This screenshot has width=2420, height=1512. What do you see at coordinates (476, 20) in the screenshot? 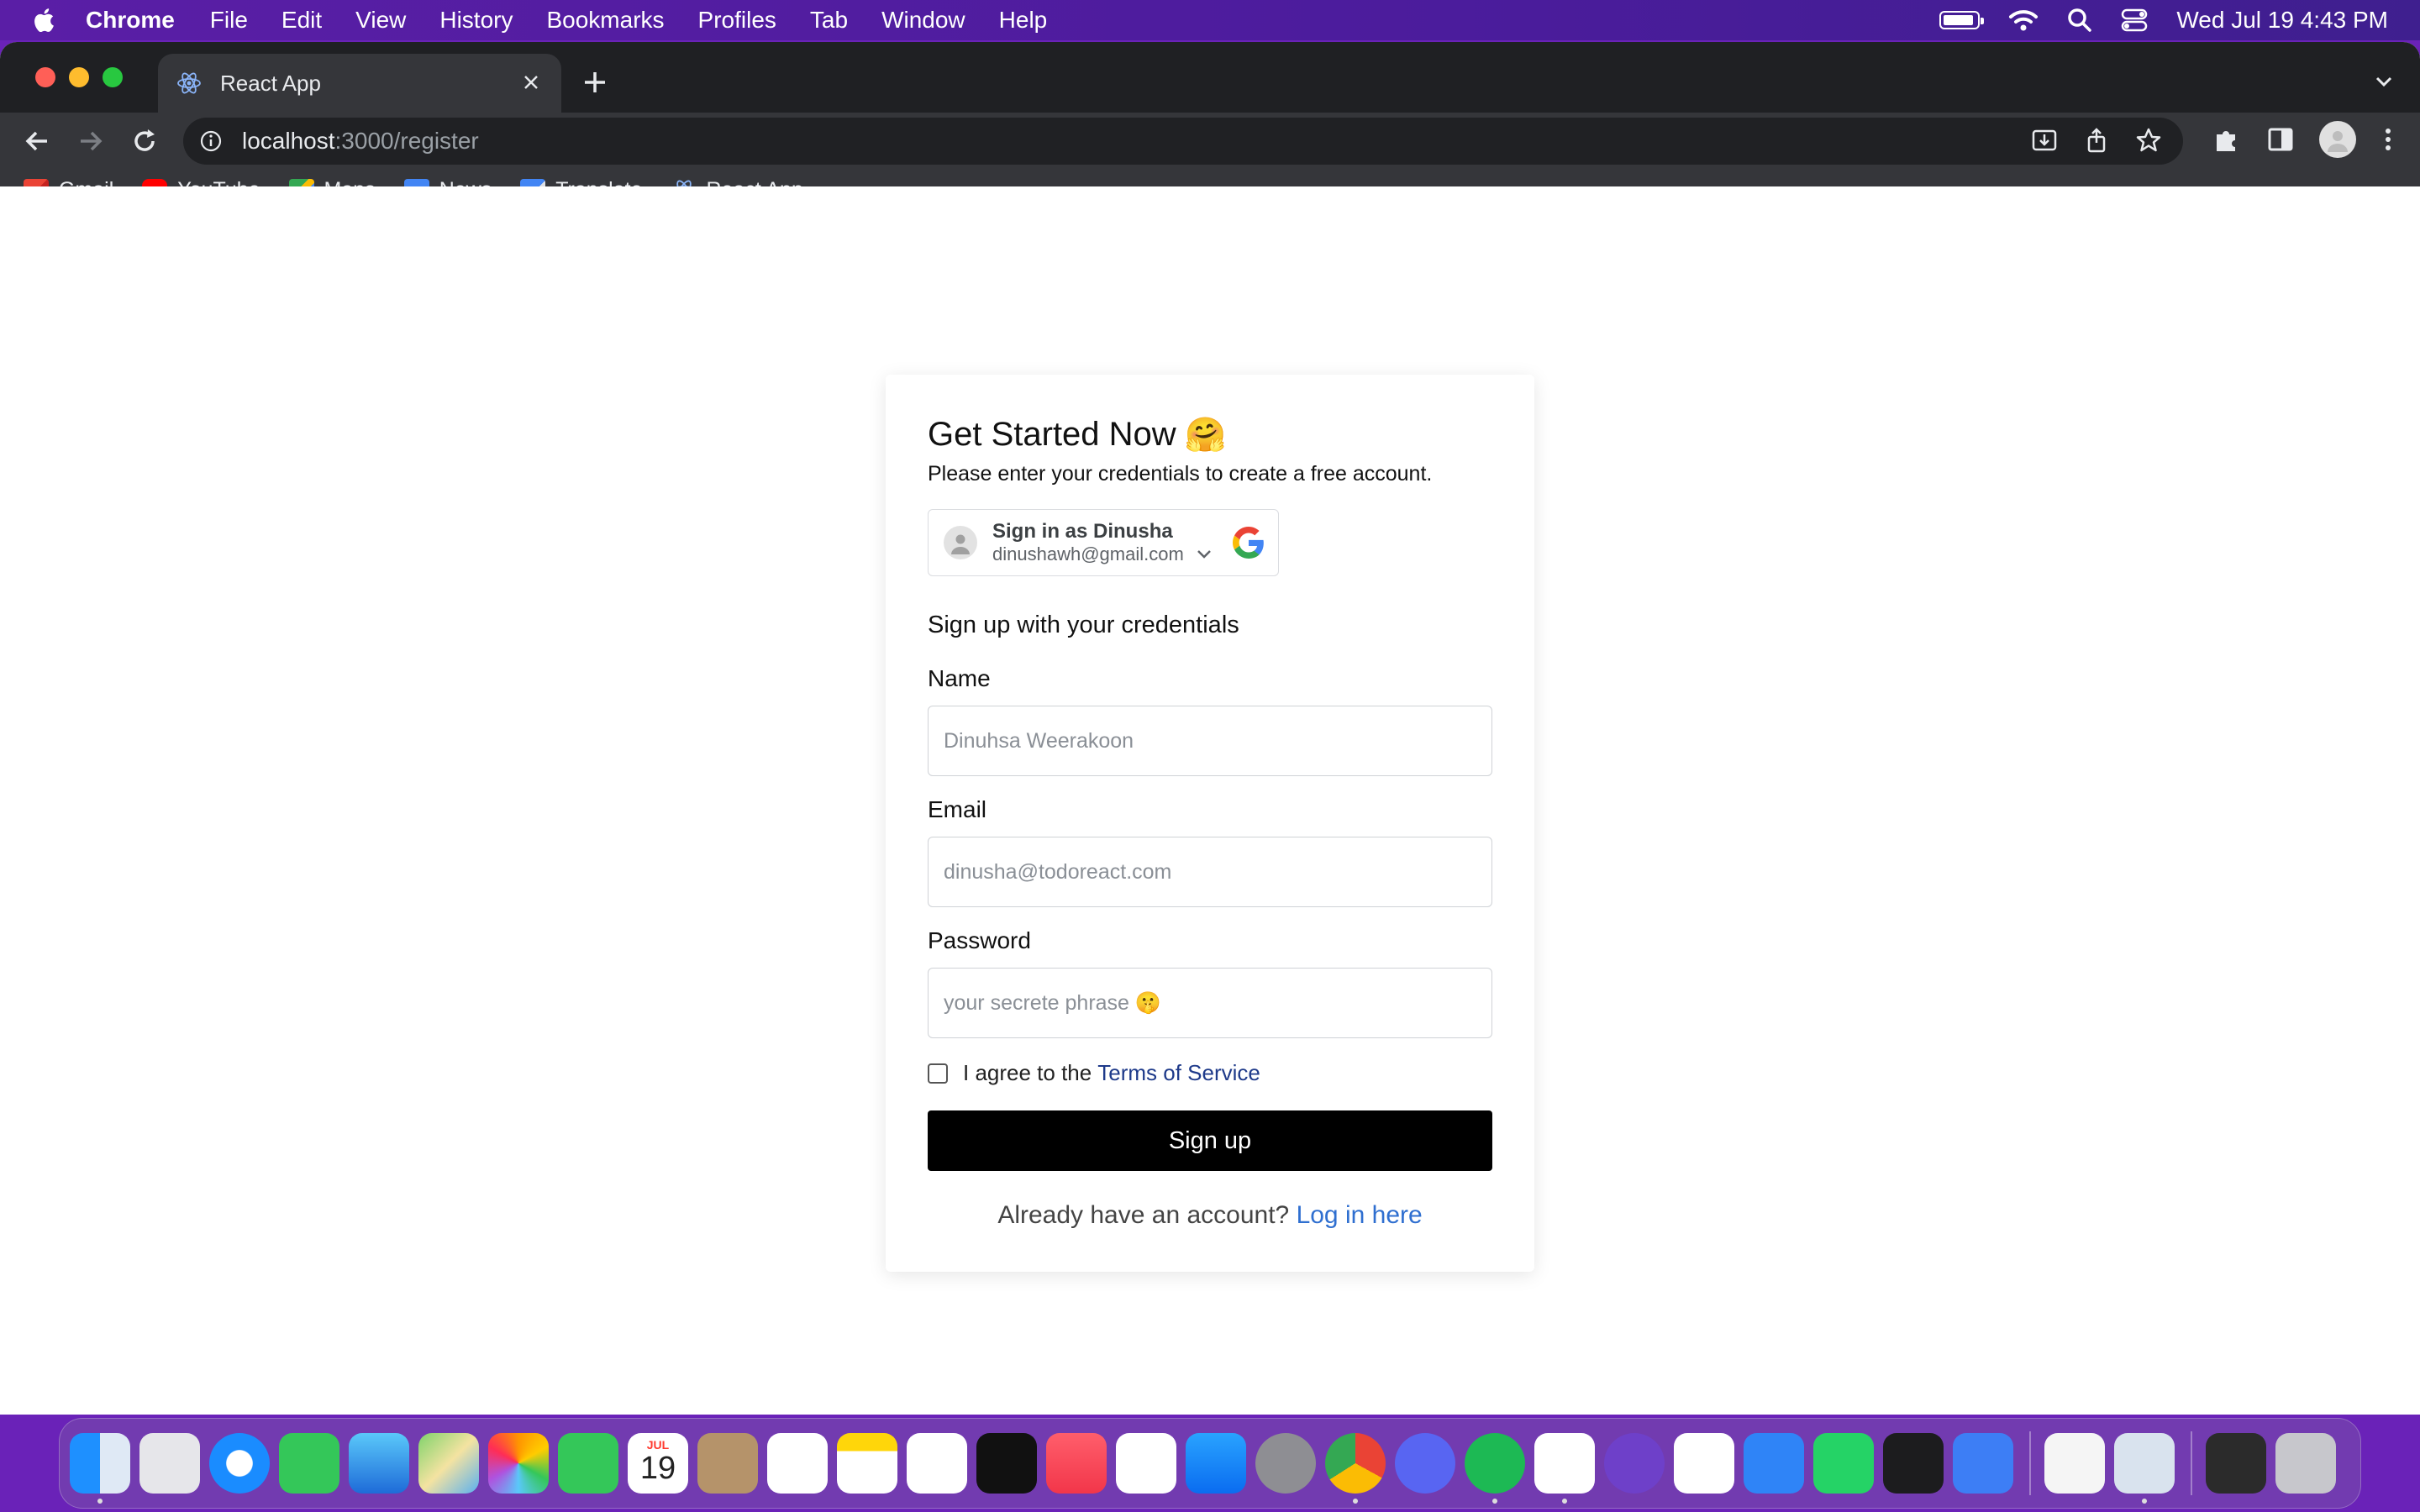
I see `menu-history: History` at bounding box center [476, 20].